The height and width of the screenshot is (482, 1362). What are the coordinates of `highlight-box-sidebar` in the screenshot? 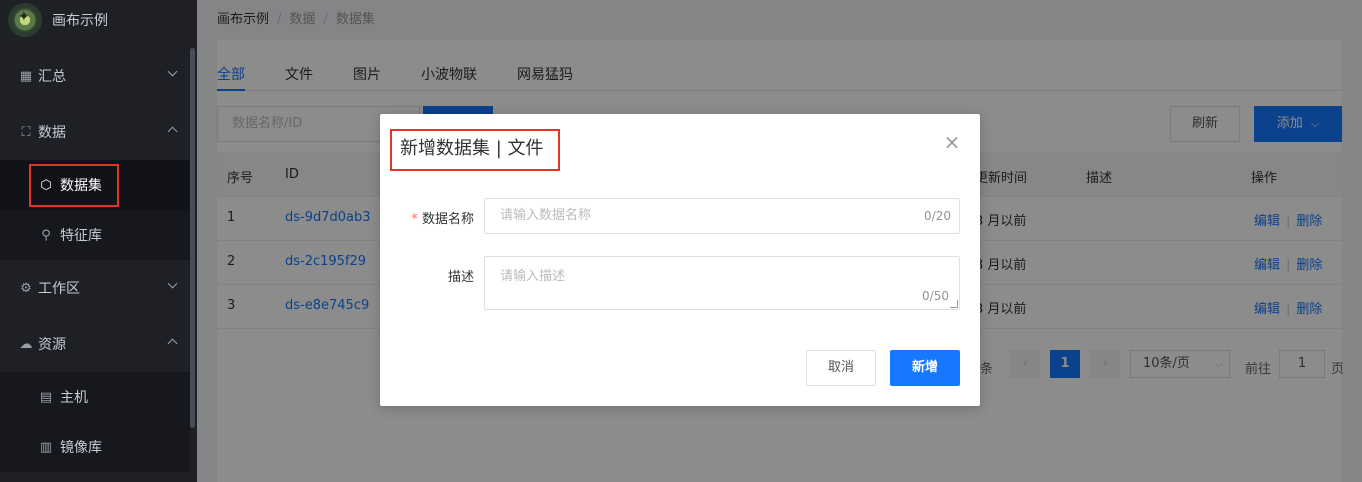 It's located at (74, 185).